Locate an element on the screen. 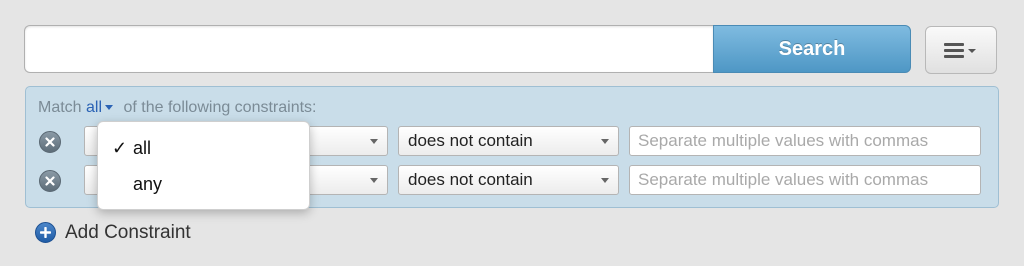 Image resolution: width=1024 pixels, height=266 pixels. match-mode-toggle: all is located at coordinates (104, 107).